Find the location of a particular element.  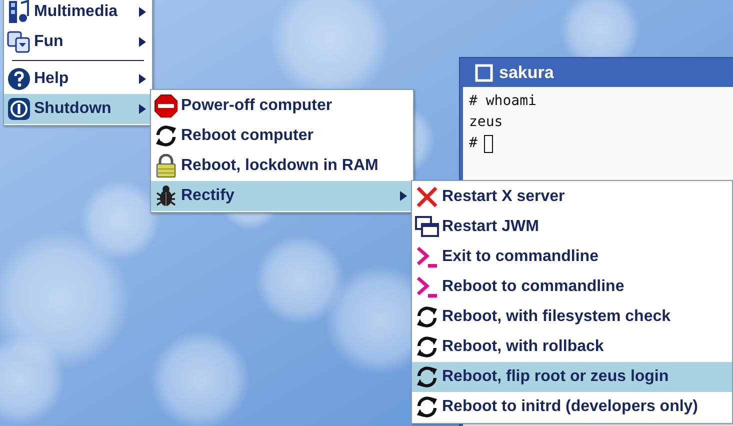

cross-icon is located at coordinates (427, 197).